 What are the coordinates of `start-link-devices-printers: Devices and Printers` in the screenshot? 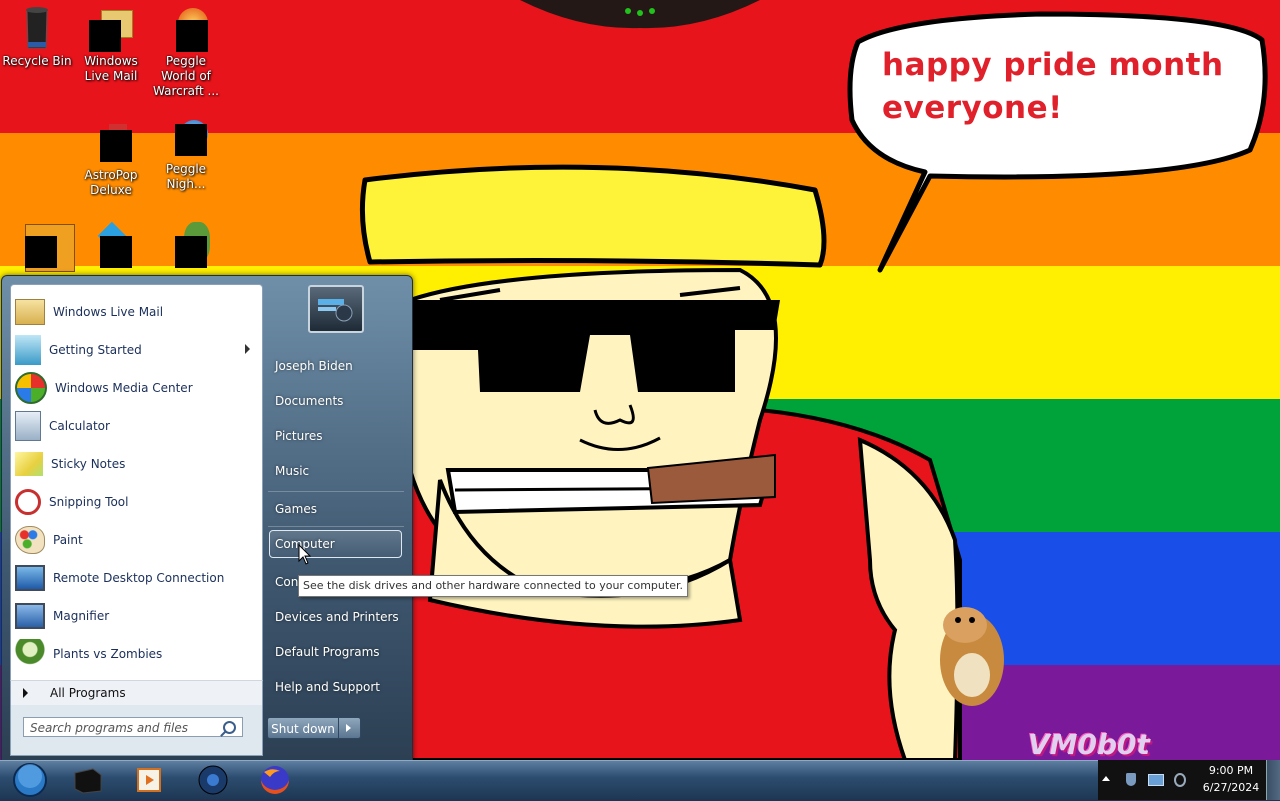 It's located at (337, 617).